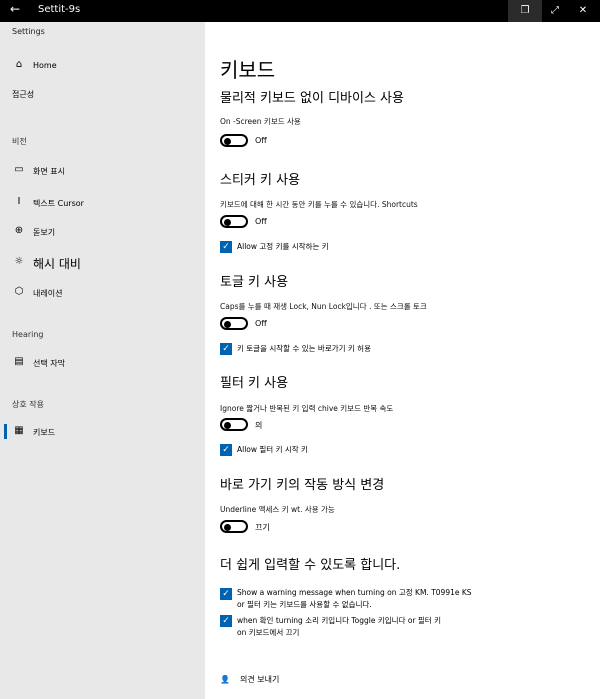 The height and width of the screenshot is (699, 600). What do you see at coordinates (19, 64) in the screenshot?
I see `home-icon: ⌂` at bounding box center [19, 64].